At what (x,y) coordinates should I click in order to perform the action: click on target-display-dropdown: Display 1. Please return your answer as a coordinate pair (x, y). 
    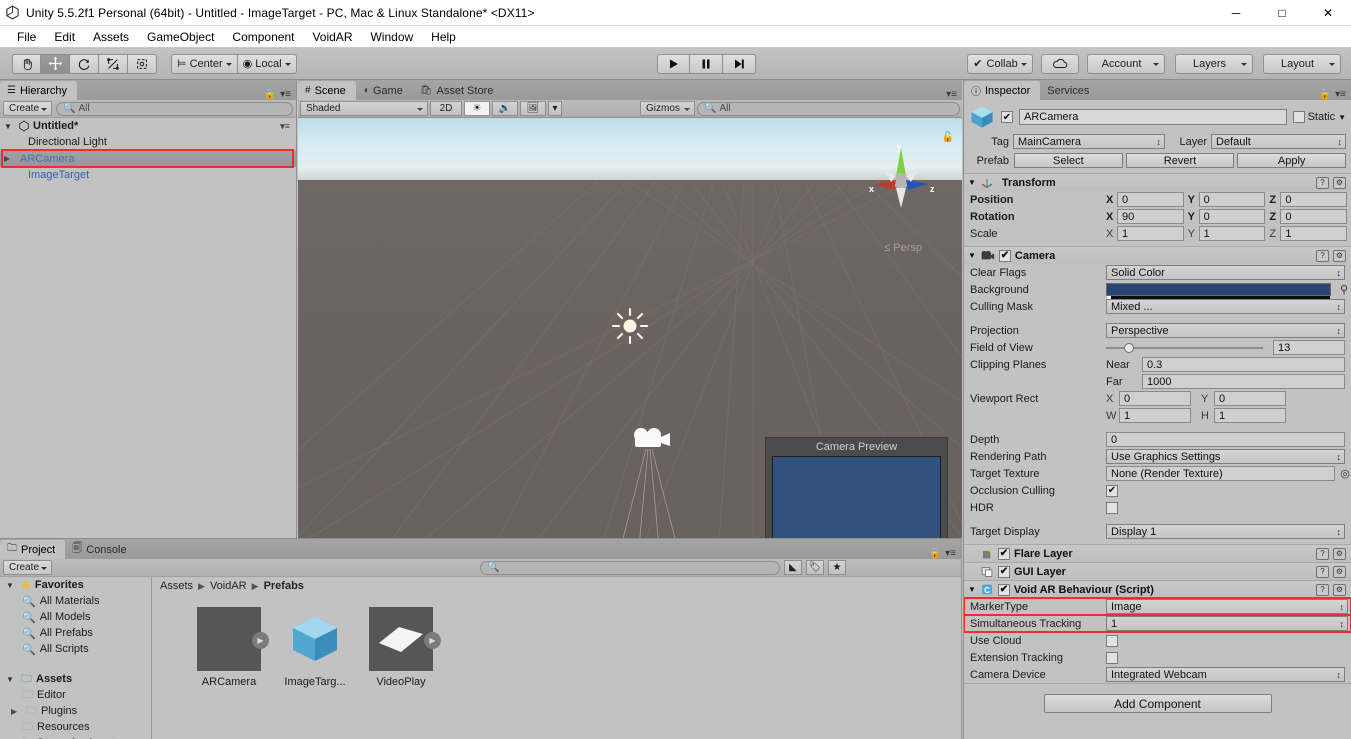
    Looking at the image, I should click on (1225, 531).